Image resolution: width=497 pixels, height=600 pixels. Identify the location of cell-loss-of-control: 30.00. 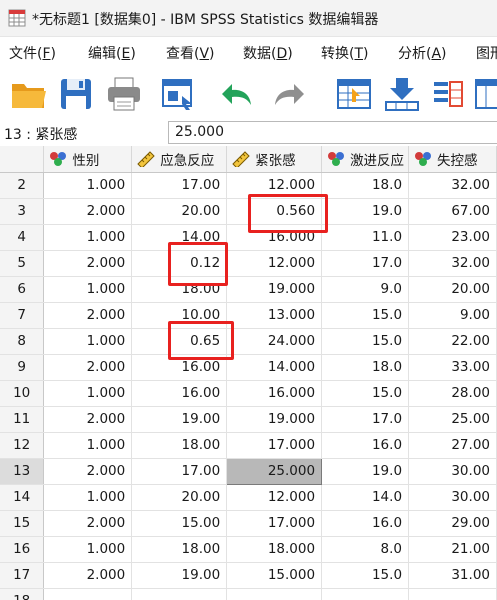
(452, 497).